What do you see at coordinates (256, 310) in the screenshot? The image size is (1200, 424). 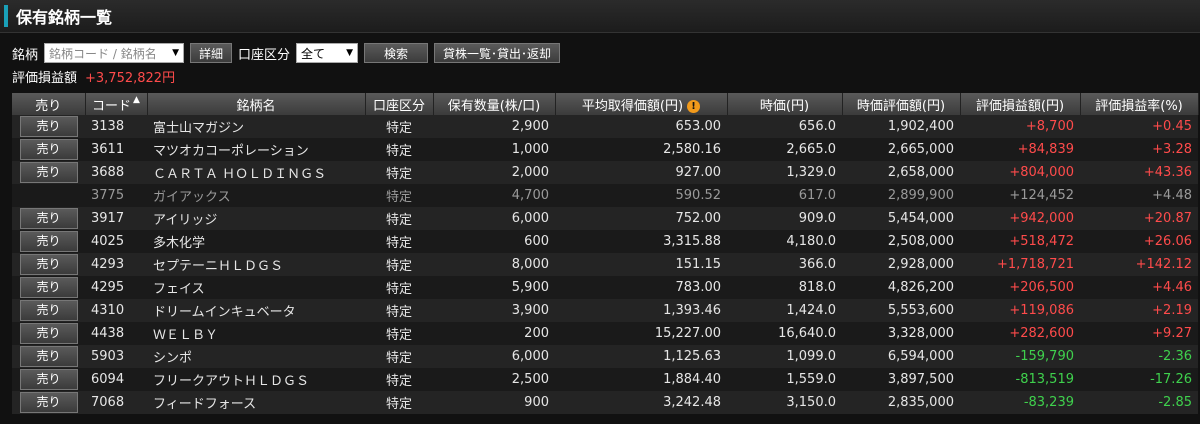 I see `name-cell: ドリームインキュベータ` at bounding box center [256, 310].